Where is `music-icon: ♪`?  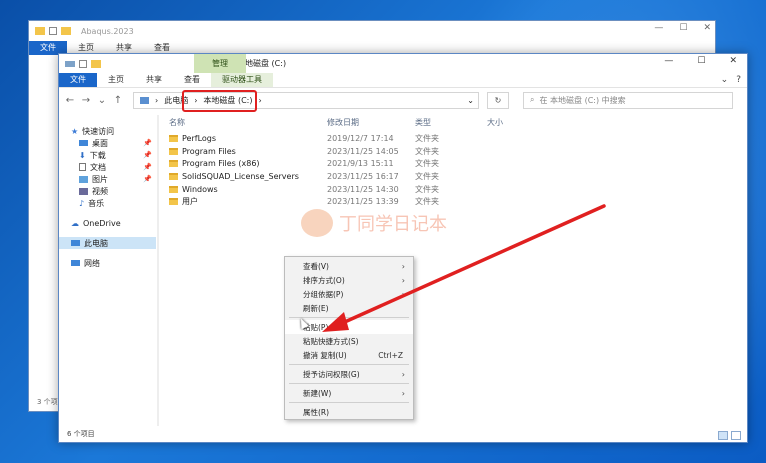
music-icon: ♪ is located at coordinates (82, 203).